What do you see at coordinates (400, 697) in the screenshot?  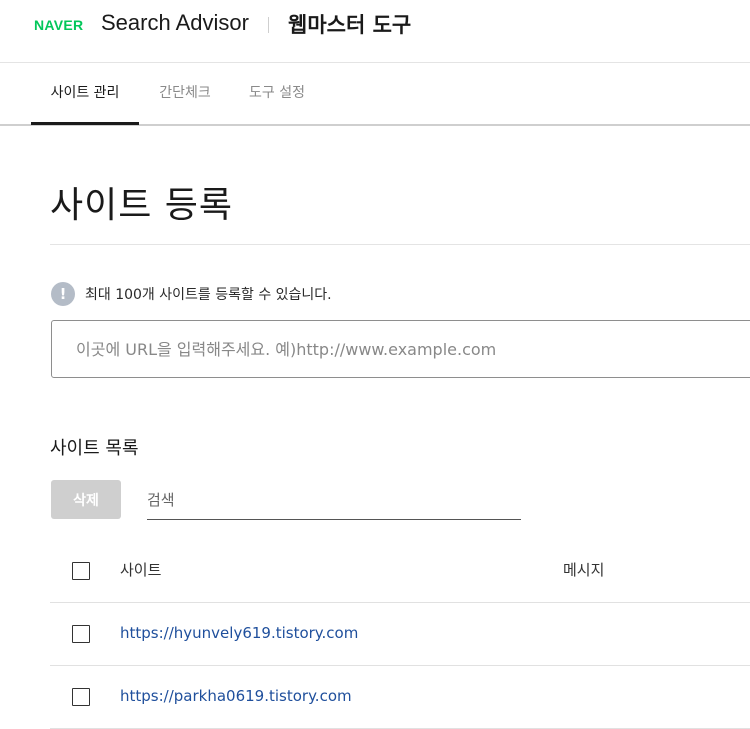 I see `table-row: https://parkha0619.tistory.com` at bounding box center [400, 697].